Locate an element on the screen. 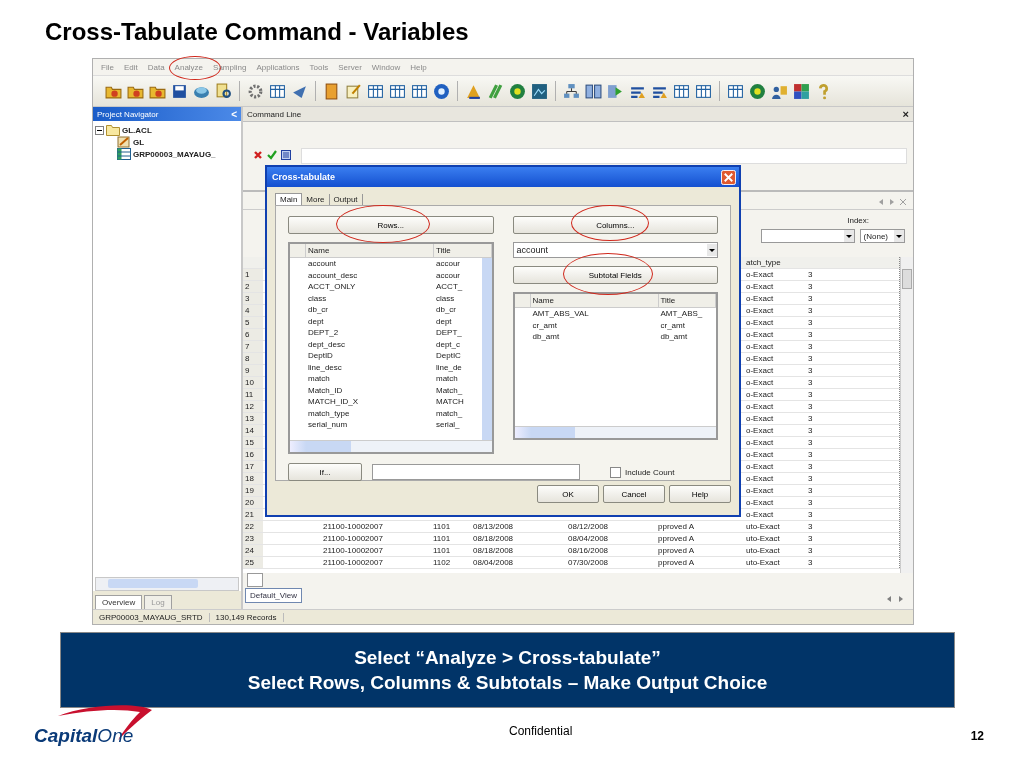  list-item: MATCH is located at coordinates (458, 402).